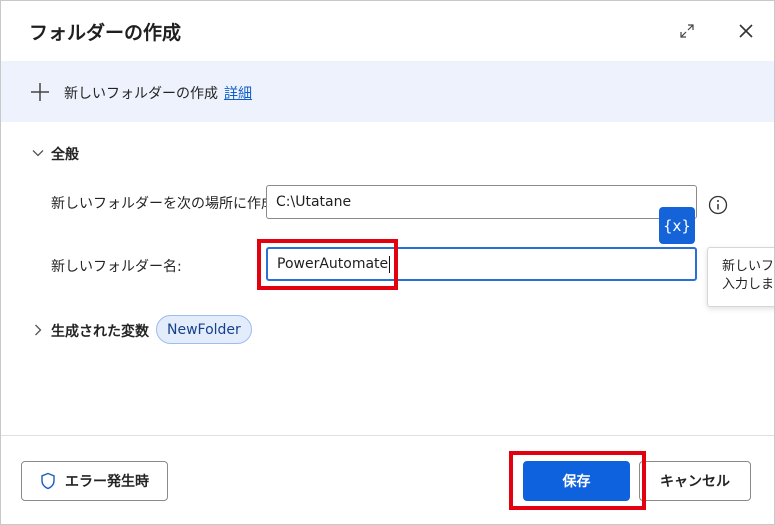  Describe the element at coordinates (718, 205) in the screenshot. I see `info-icon` at that location.